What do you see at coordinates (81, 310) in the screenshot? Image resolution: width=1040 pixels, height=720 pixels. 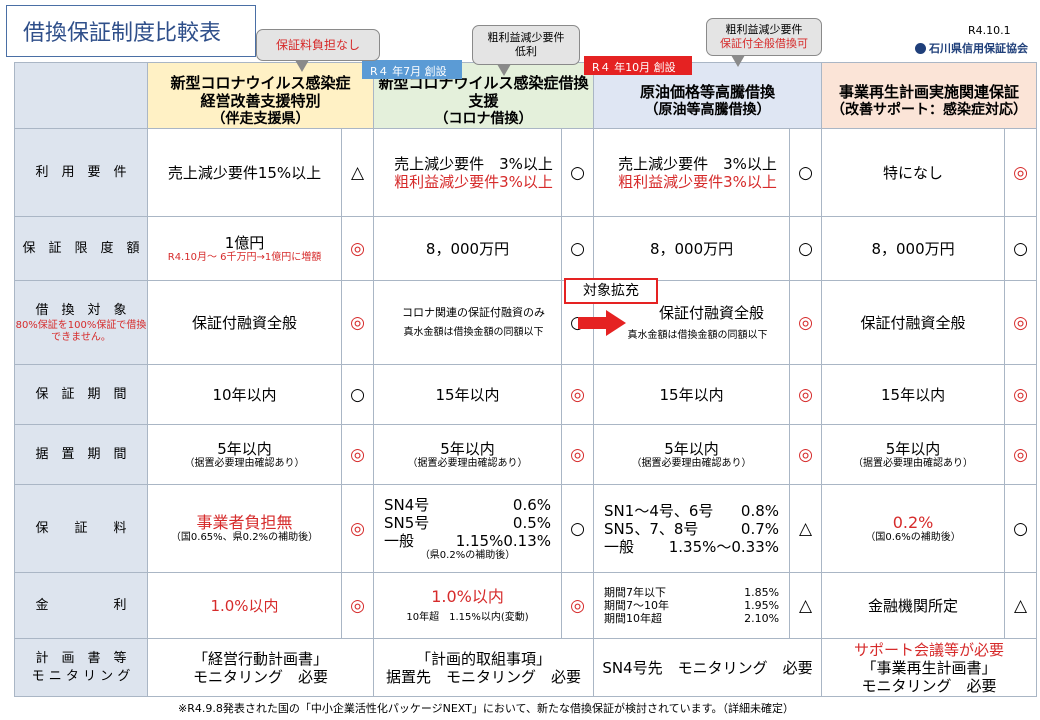 I see `row-label-text: 借 換 対 象` at bounding box center [81, 310].